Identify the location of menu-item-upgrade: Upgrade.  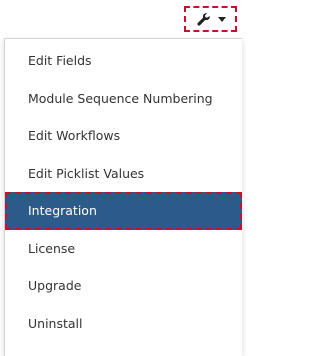
(123, 286).